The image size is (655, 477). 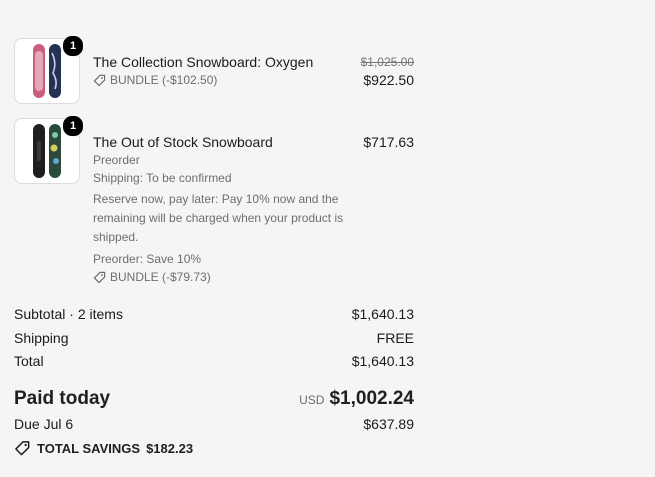 What do you see at coordinates (203, 62) in the screenshot?
I see `item-title: The Collection Snowboard: Oxygen` at bounding box center [203, 62].